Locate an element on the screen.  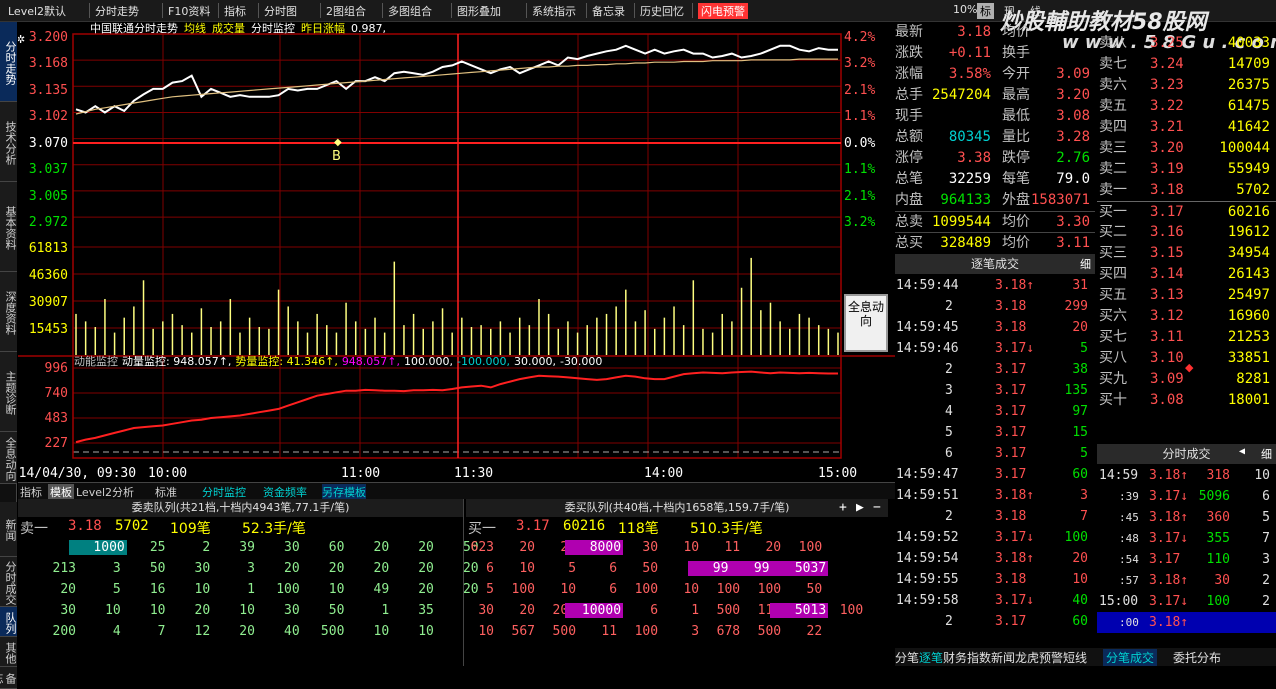
tick-volume: 7 is located at coordinates (1084, 516).